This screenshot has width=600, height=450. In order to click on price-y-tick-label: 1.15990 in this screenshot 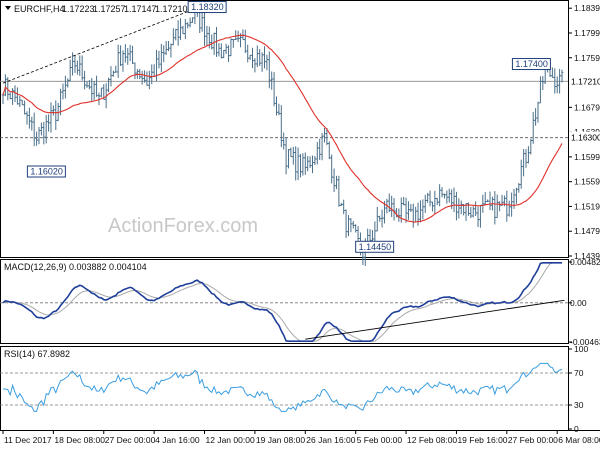, I will do `click(587, 157)`.